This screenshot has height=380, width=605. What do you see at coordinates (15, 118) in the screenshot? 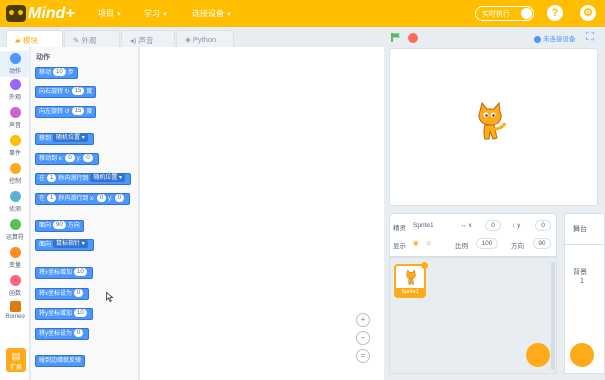
I see `category-sound: 声音` at bounding box center [15, 118].